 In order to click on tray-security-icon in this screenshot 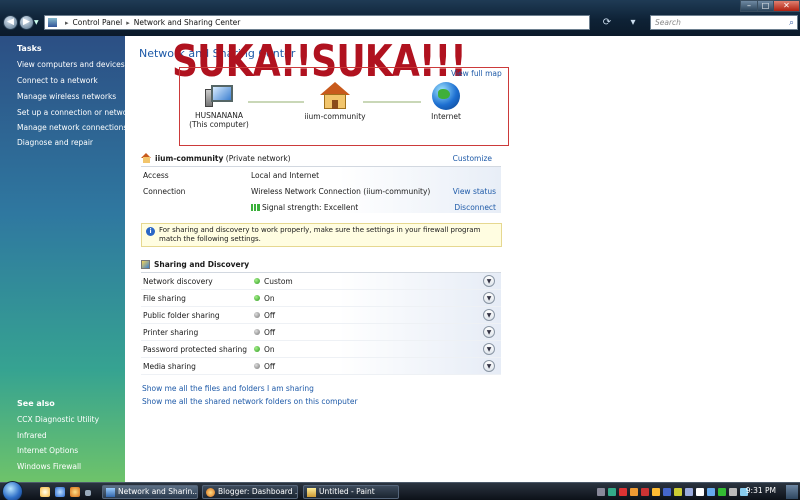, I will do `click(623, 492)`.